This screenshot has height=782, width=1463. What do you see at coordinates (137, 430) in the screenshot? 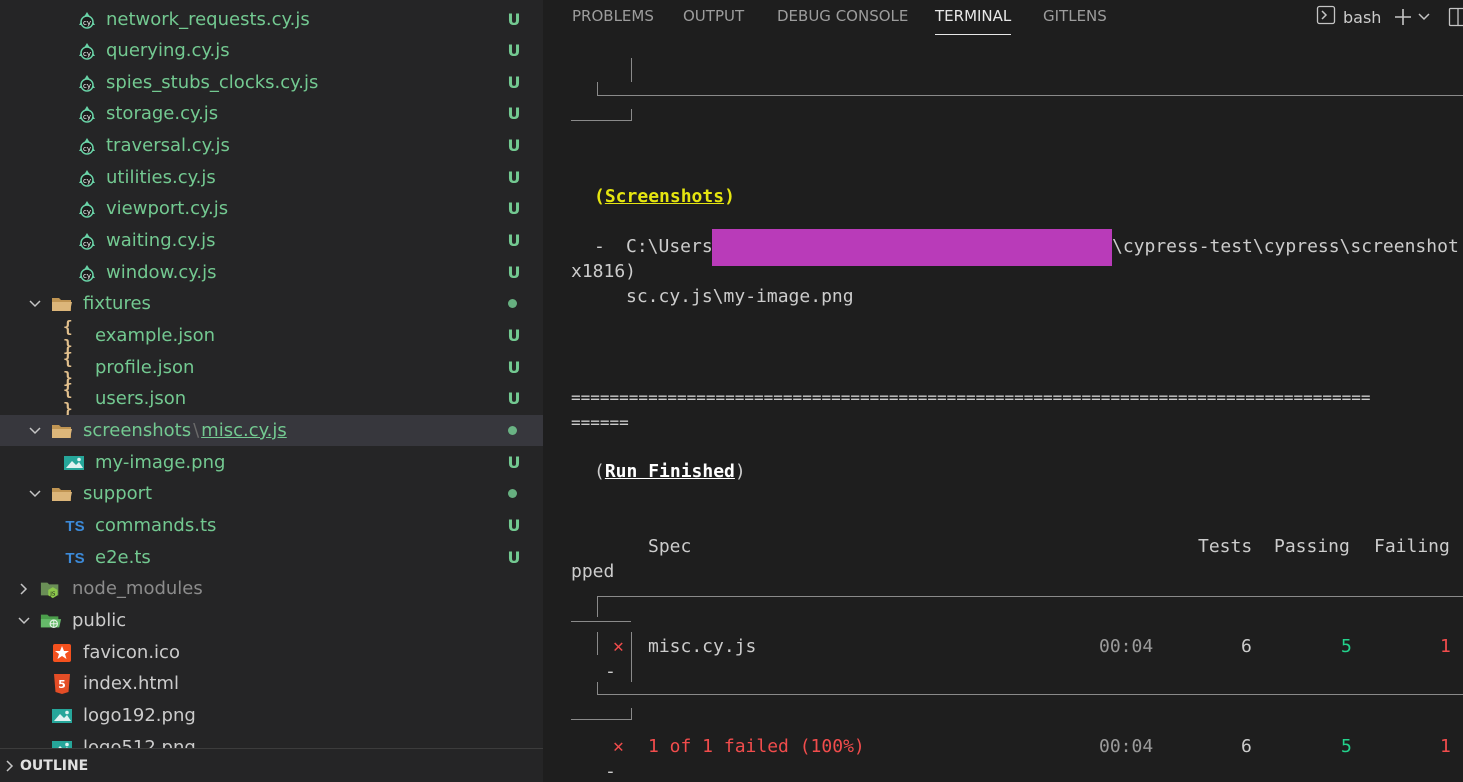
I see `folder-name: screenshots` at bounding box center [137, 430].